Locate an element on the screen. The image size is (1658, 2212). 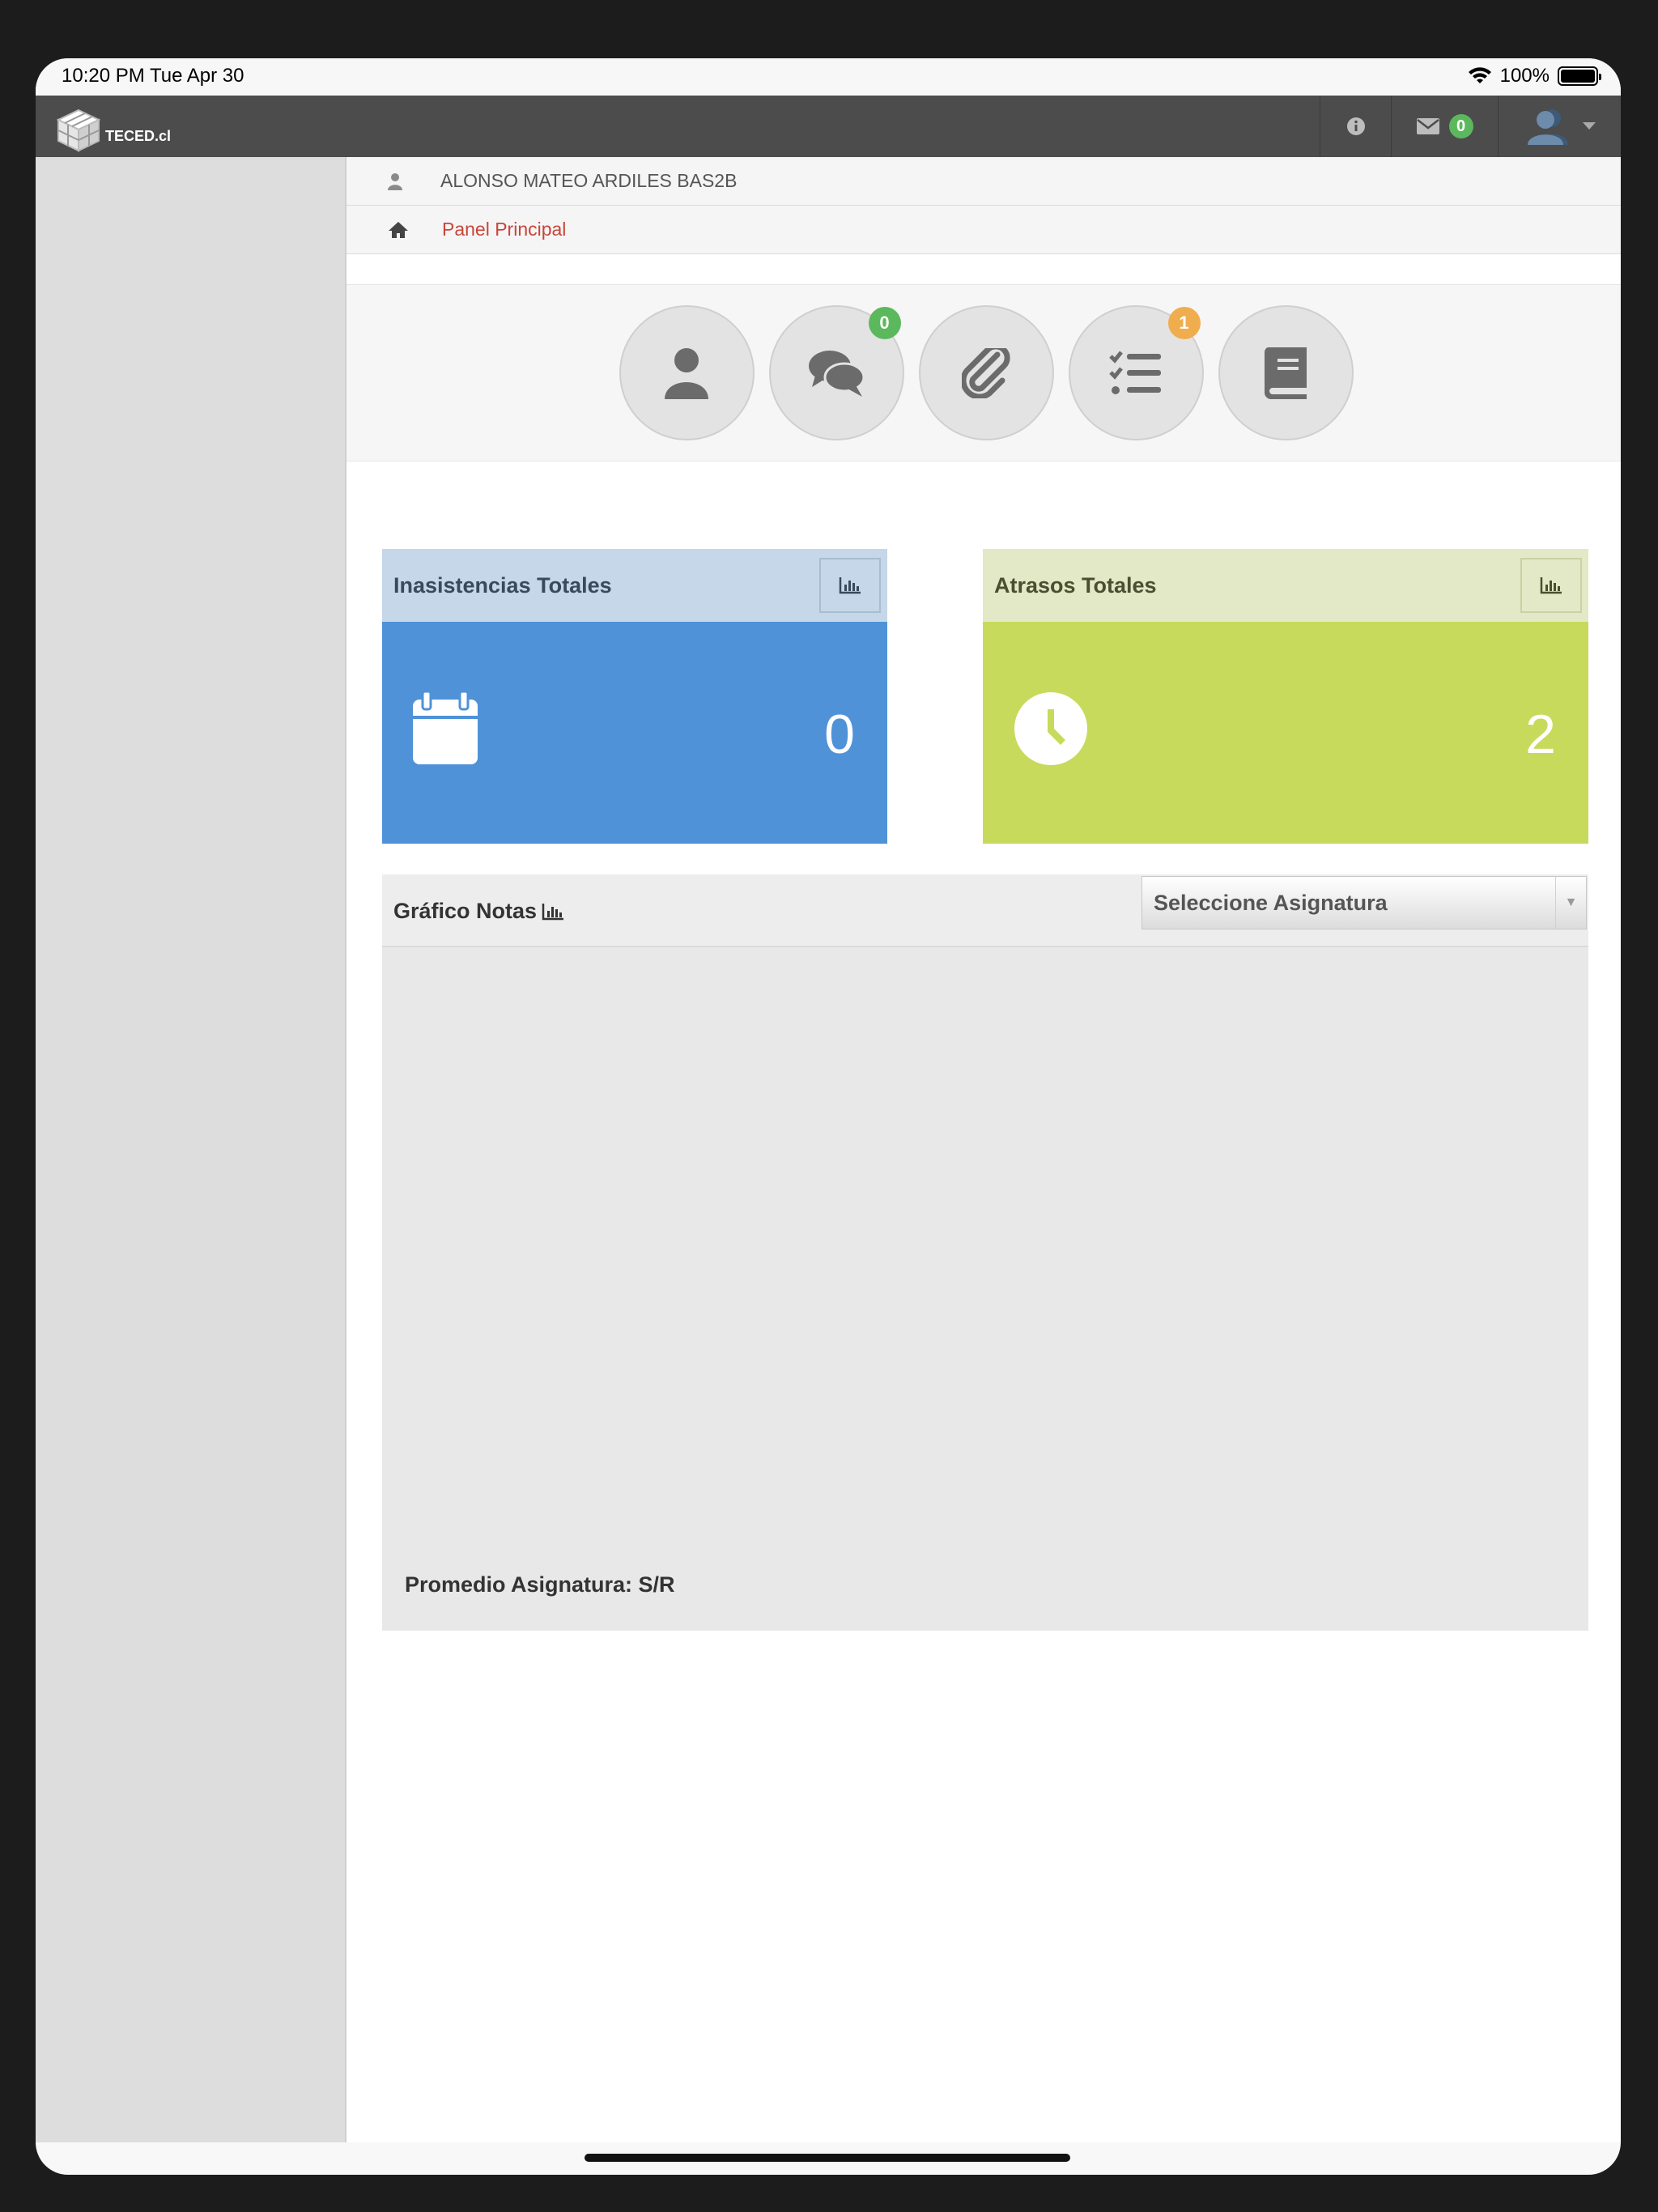
info-icon is located at coordinates (1355, 126).